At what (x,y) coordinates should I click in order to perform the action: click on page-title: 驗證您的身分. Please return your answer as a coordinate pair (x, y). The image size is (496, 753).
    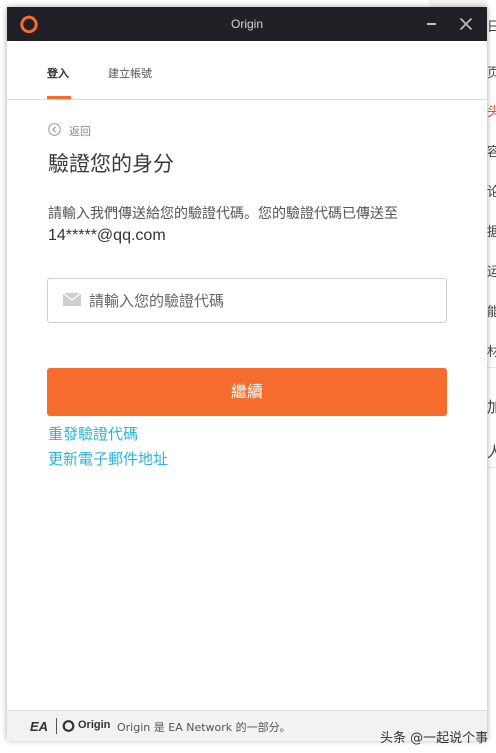
    Looking at the image, I should click on (111, 164).